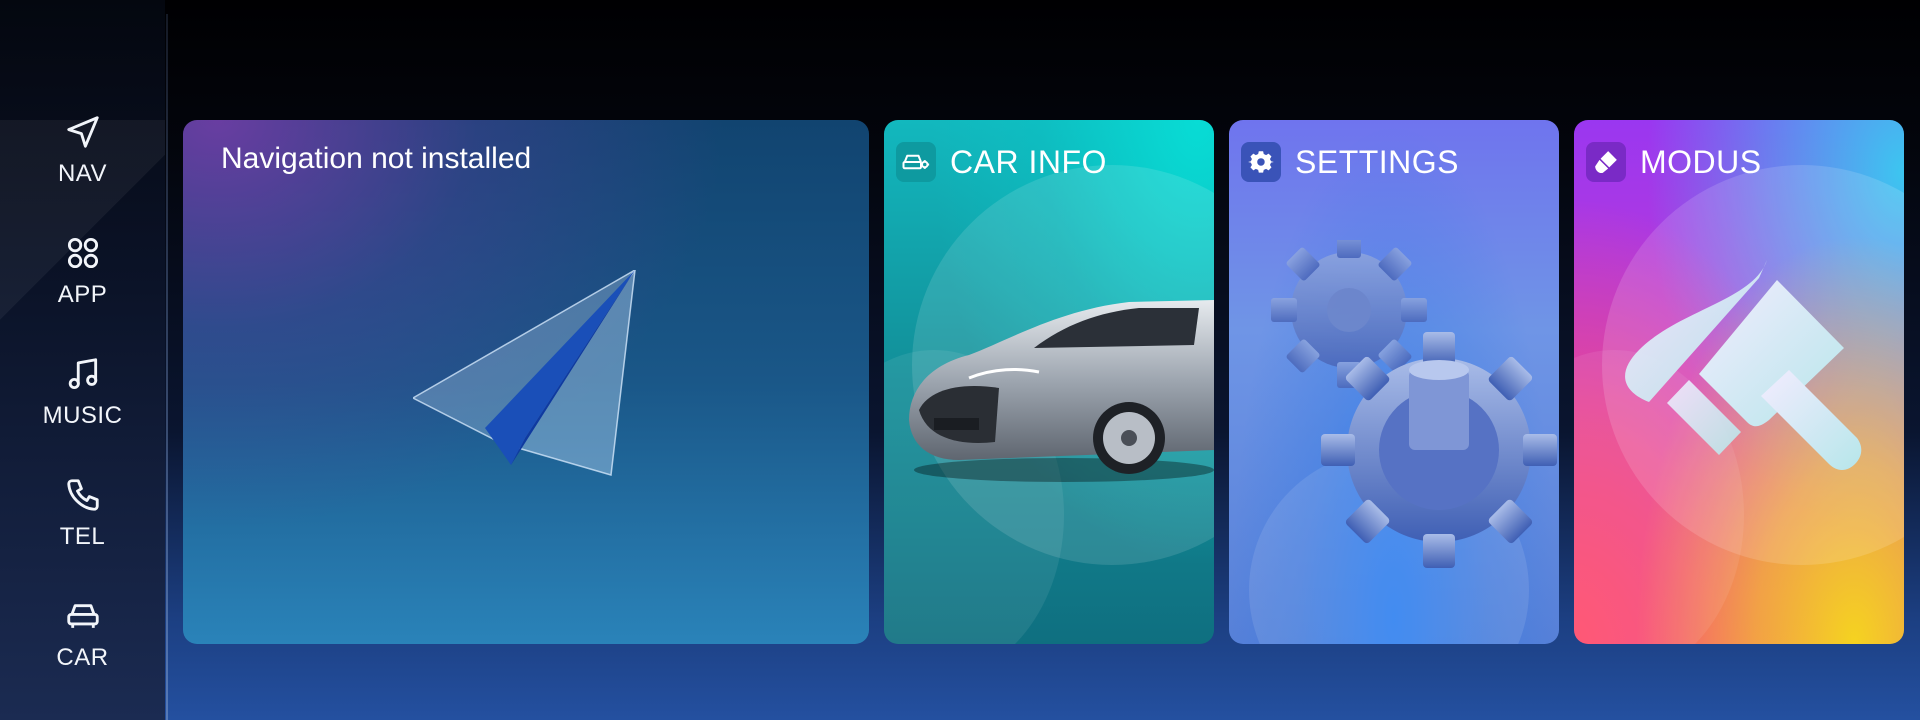 The height and width of the screenshot is (720, 1920). What do you see at coordinates (1261, 162) in the screenshot?
I see `gear-icon` at bounding box center [1261, 162].